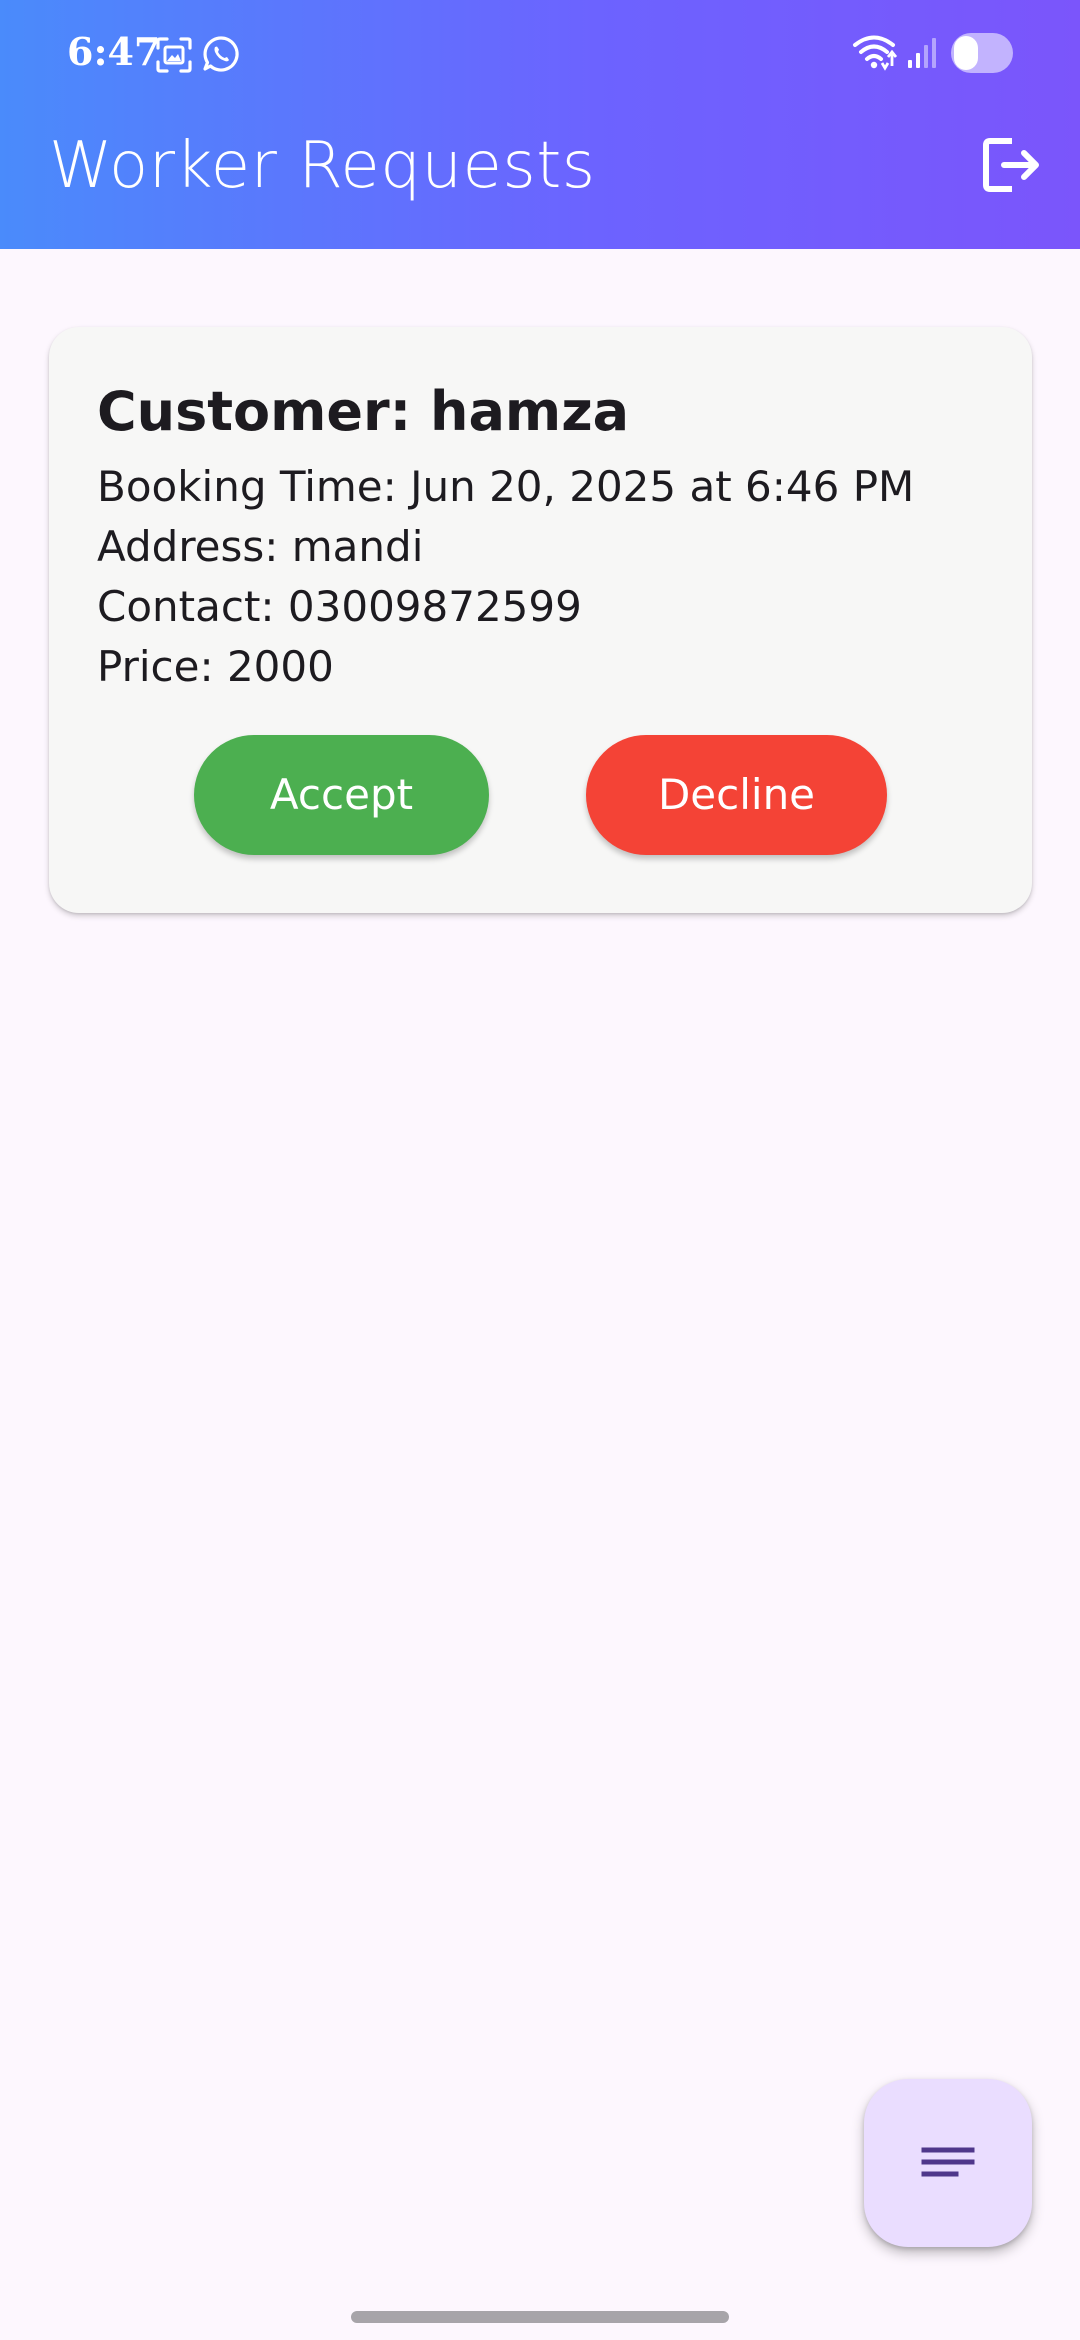 Image resolution: width=1080 pixels, height=2340 pixels. What do you see at coordinates (540, 2317) in the screenshot?
I see `home-indicator` at bounding box center [540, 2317].